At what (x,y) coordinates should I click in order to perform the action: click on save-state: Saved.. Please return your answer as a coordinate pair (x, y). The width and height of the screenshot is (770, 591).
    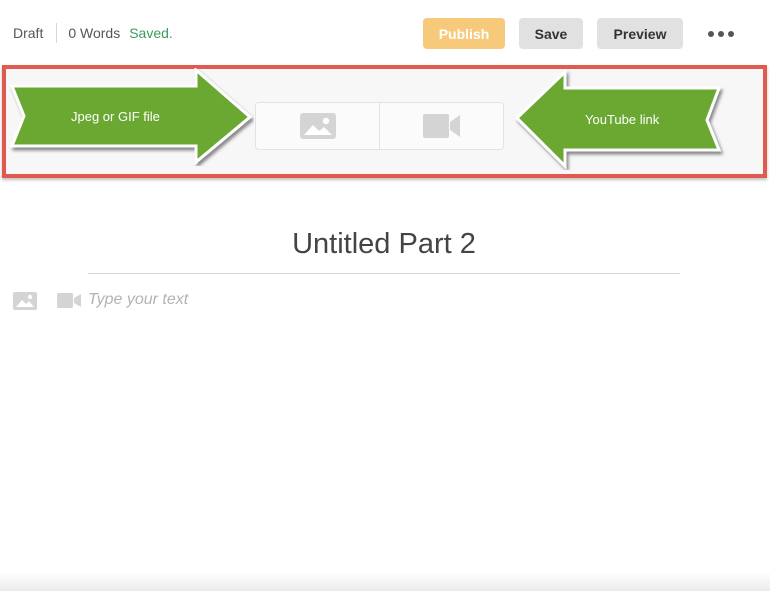
    Looking at the image, I should click on (151, 33).